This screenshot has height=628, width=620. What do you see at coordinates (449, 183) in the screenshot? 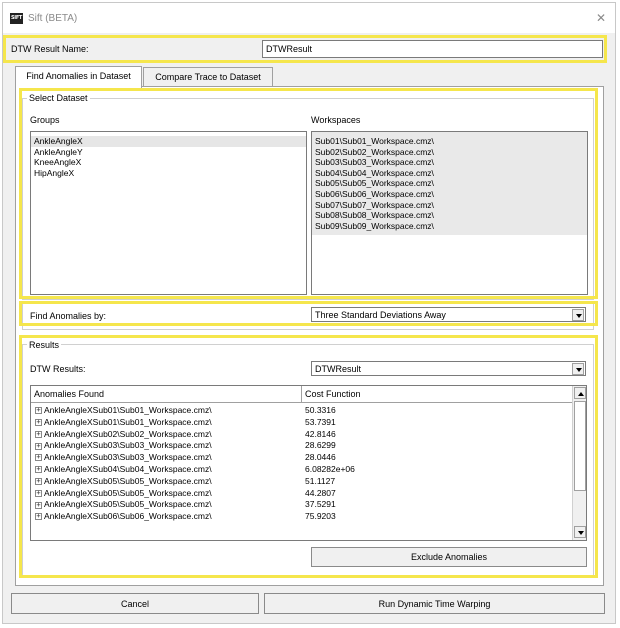
I see `list-item: Sub05\Sub05_Workspace.cmz\` at bounding box center [449, 183].